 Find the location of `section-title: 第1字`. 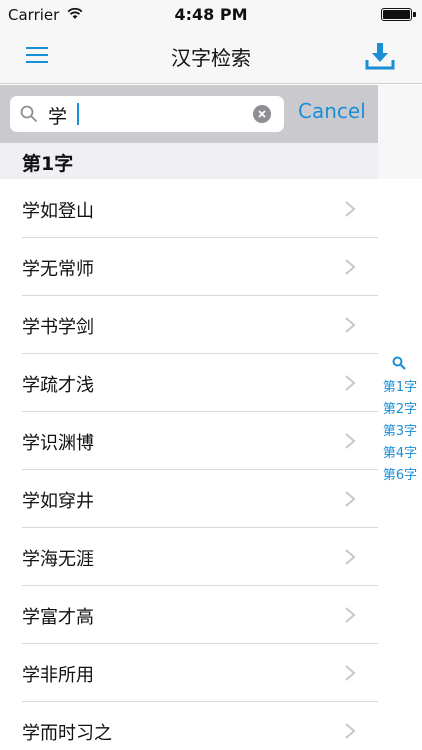

section-title: 第1字 is located at coordinates (48, 164).